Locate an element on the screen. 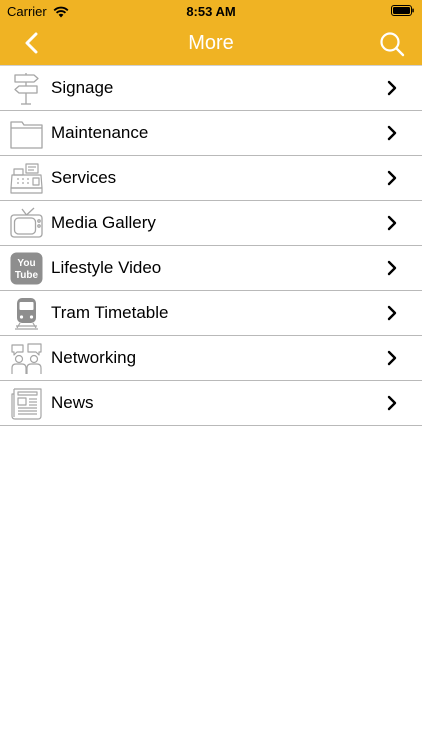  list-item-label: Networking is located at coordinates (94, 357).